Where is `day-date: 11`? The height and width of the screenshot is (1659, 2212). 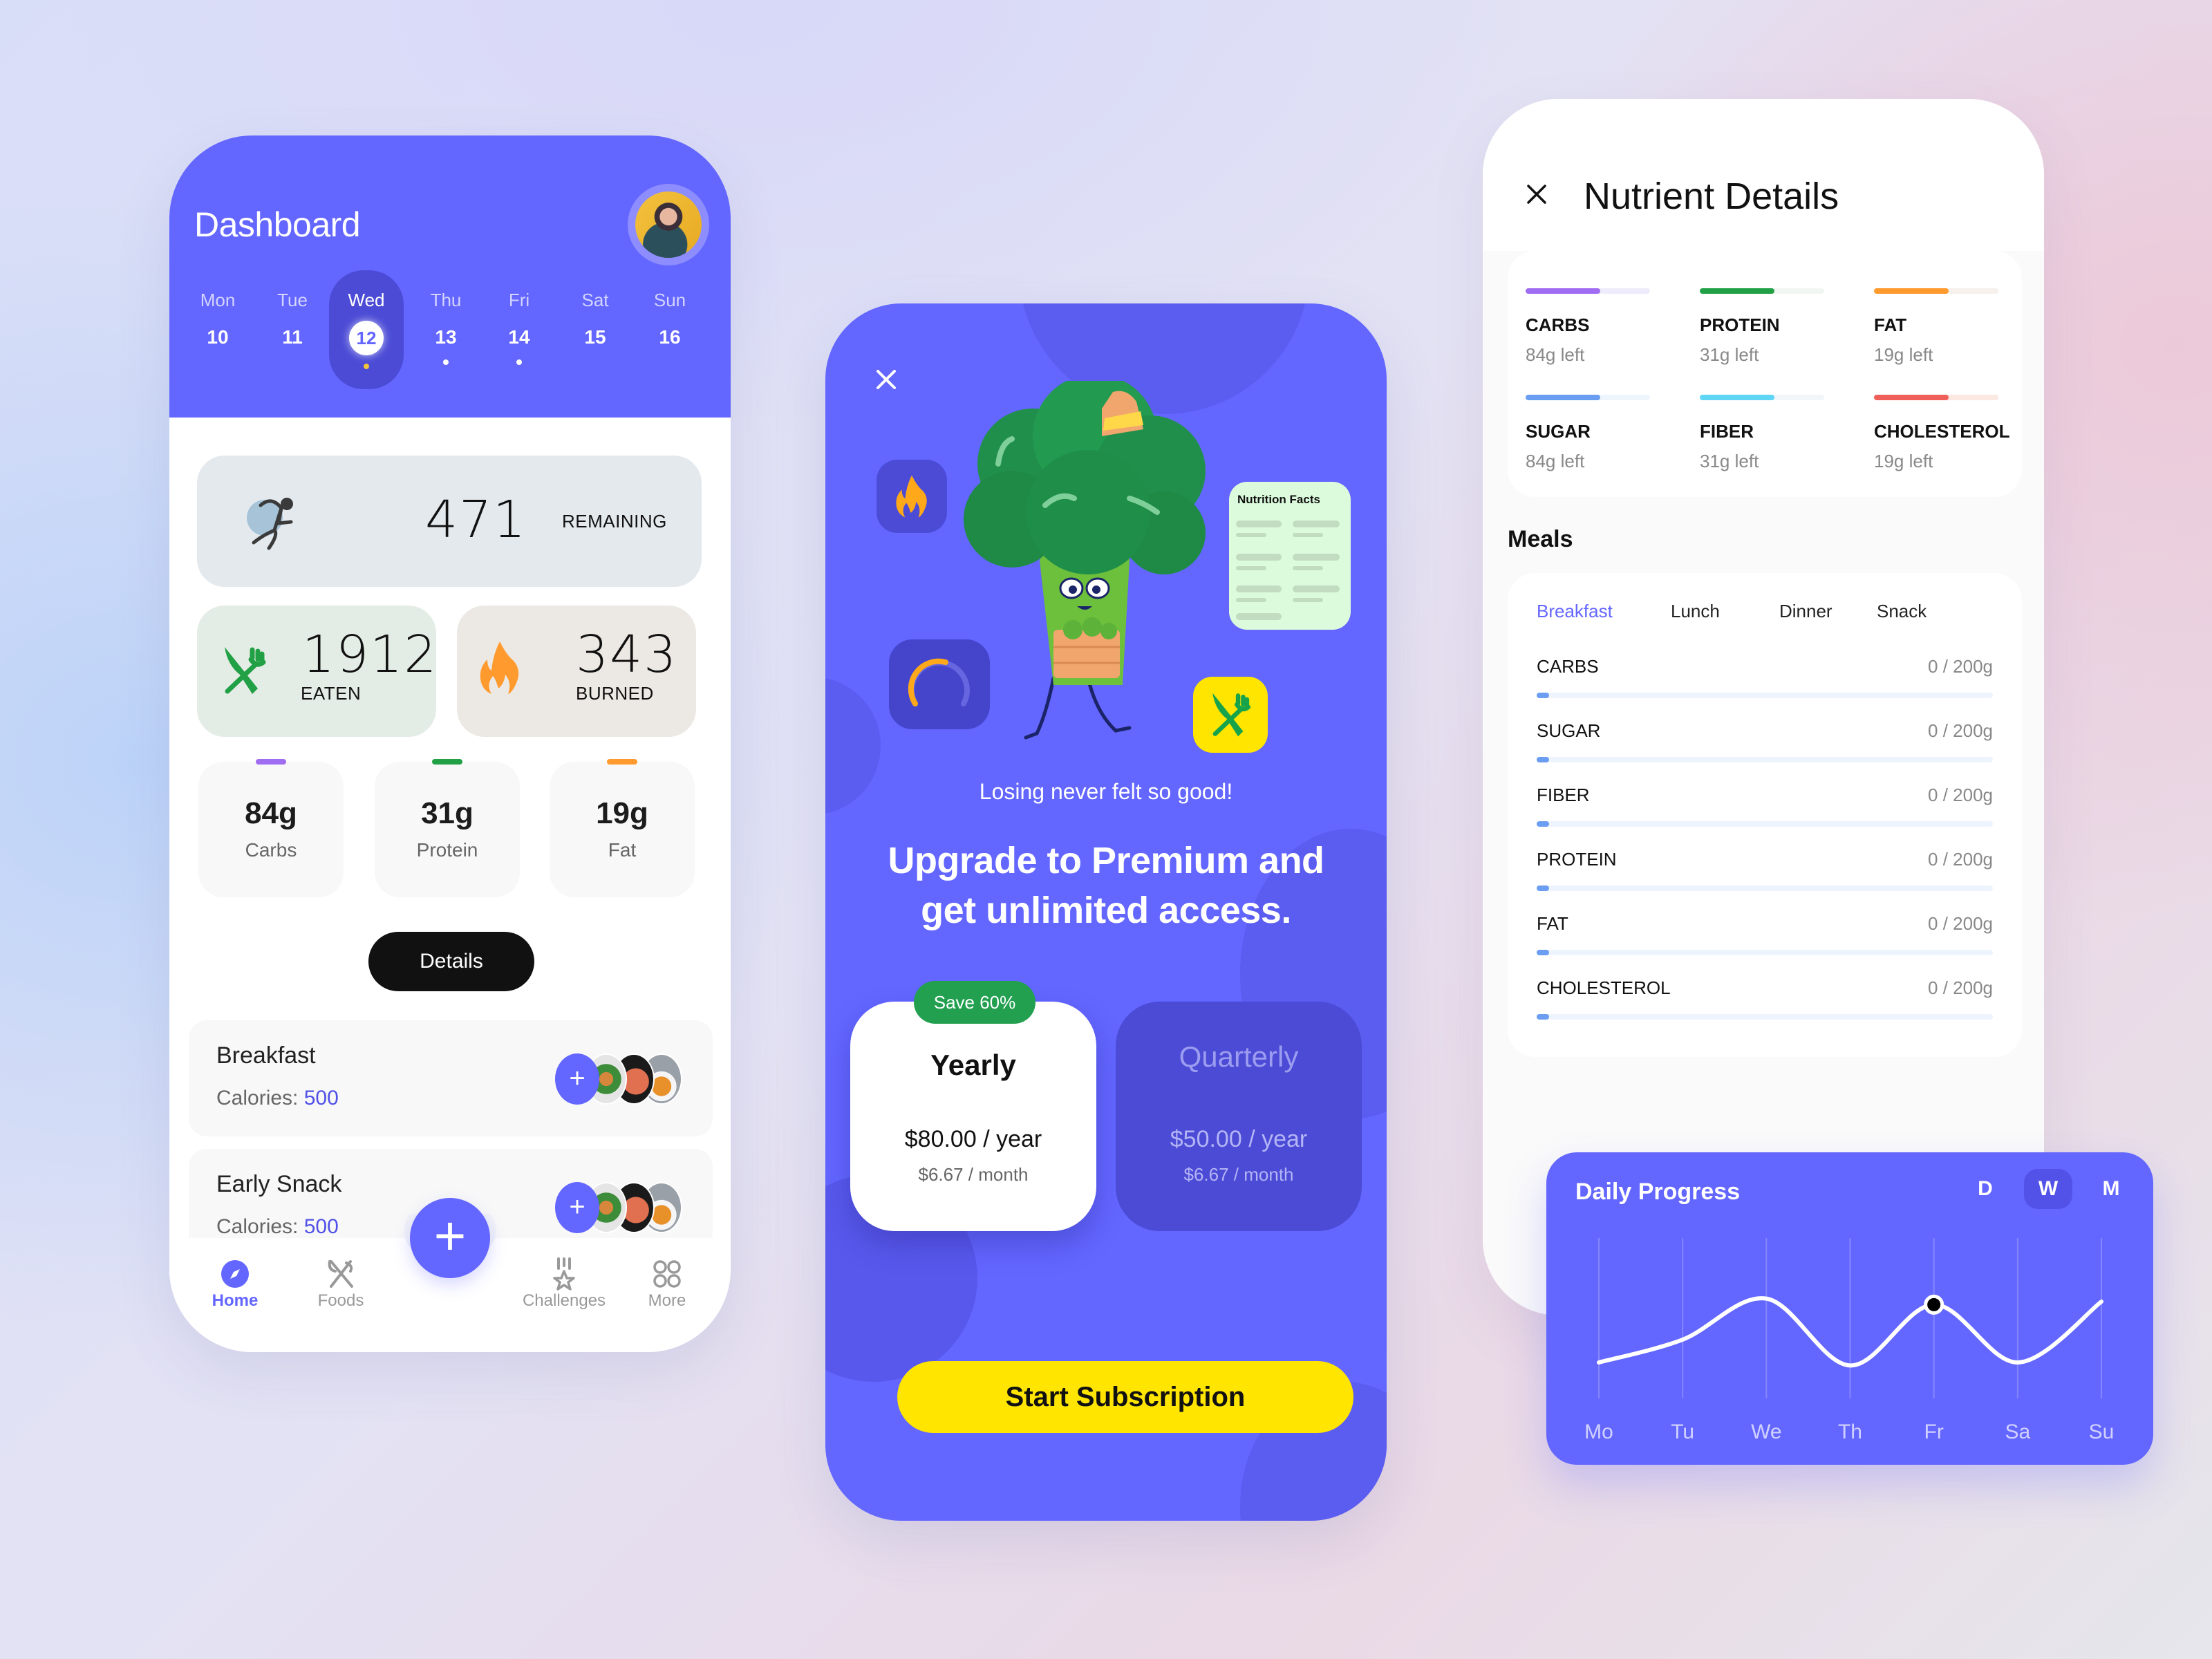 day-date: 11 is located at coordinates (292, 337).